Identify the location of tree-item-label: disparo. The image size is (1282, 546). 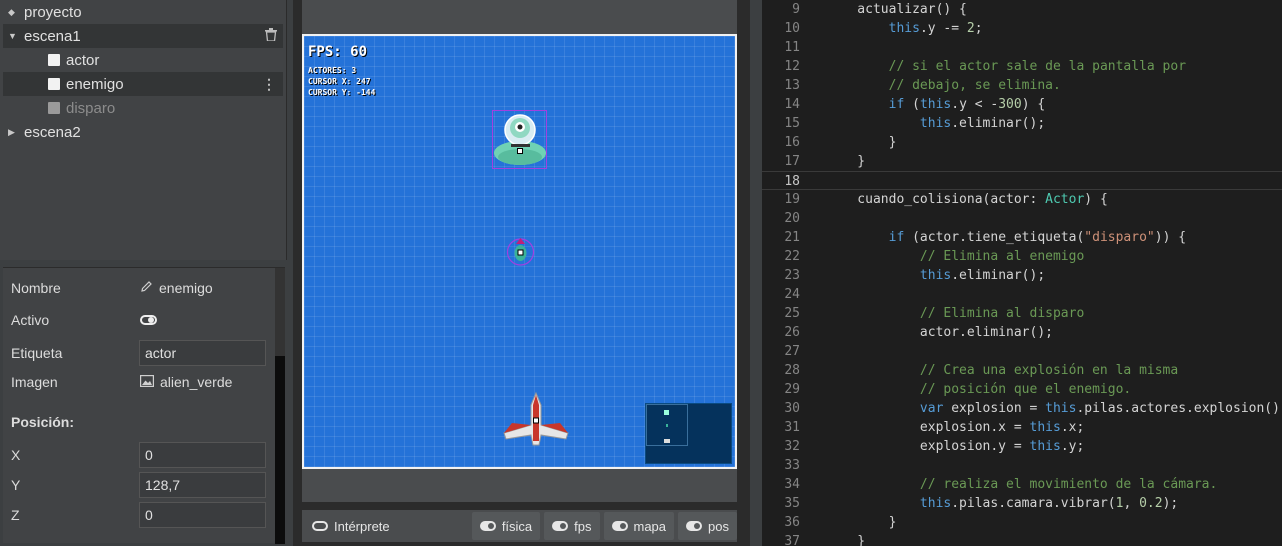
(91, 108).